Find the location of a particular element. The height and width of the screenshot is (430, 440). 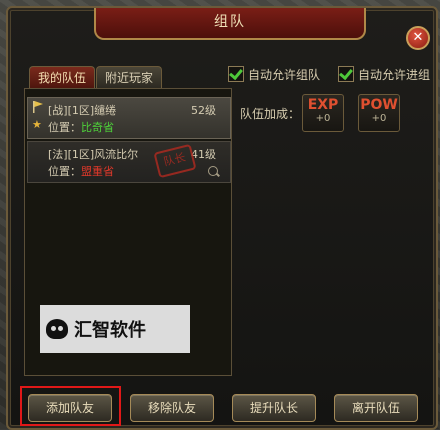

auto-allow-team-checkbox: 自动允许组队 is located at coordinates (274, 75).